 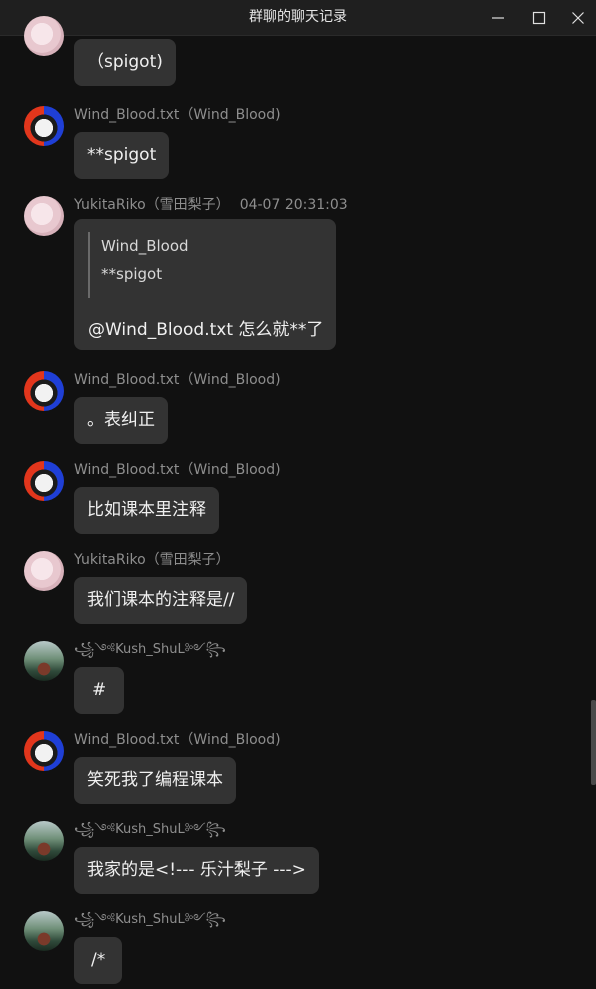 I want to click on message-bubble: 我家的是<!--- 乐汁梨子 --->, so click(x=196, y=870).